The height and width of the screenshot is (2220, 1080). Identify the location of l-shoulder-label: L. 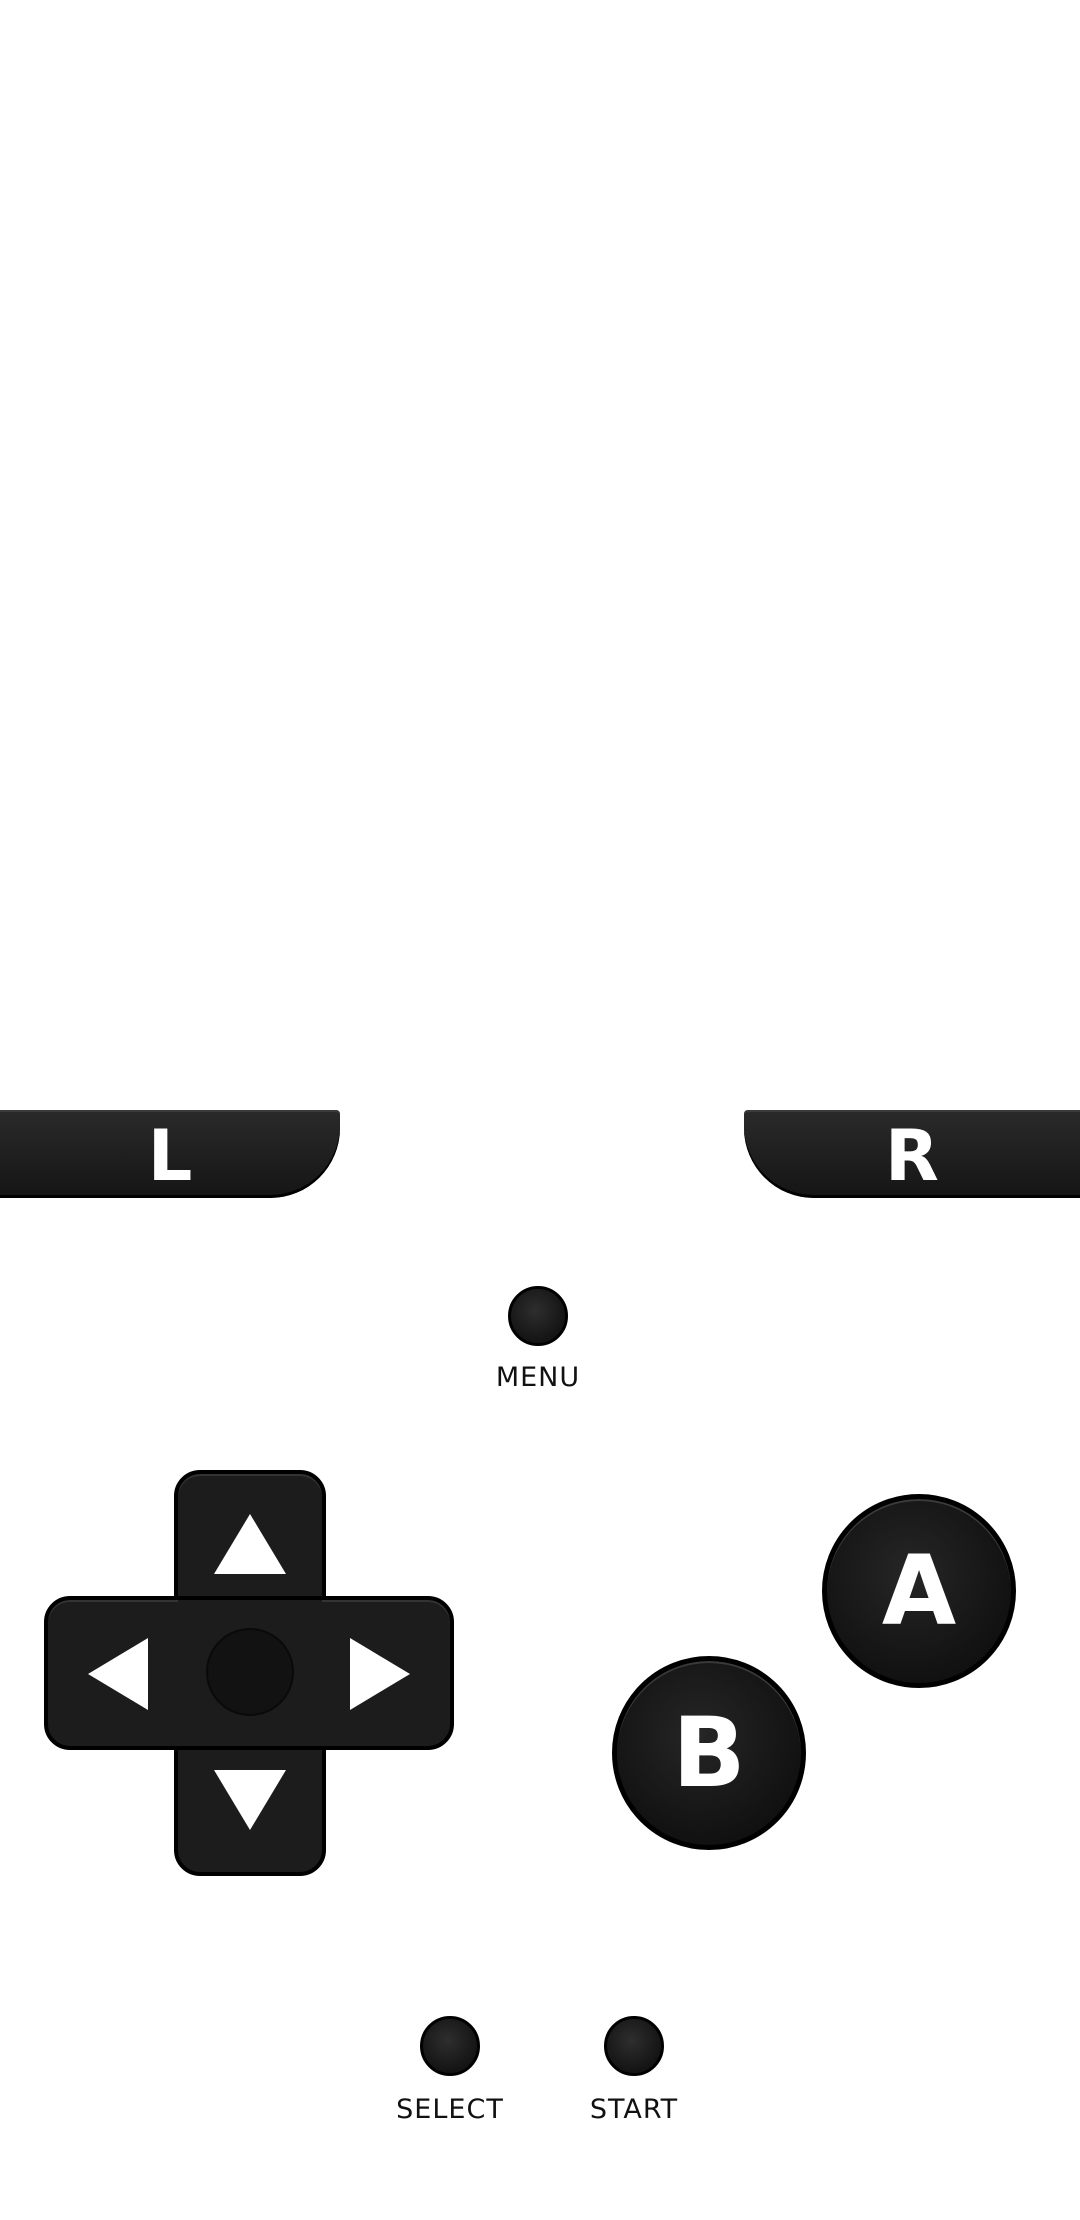
(170, 1156).